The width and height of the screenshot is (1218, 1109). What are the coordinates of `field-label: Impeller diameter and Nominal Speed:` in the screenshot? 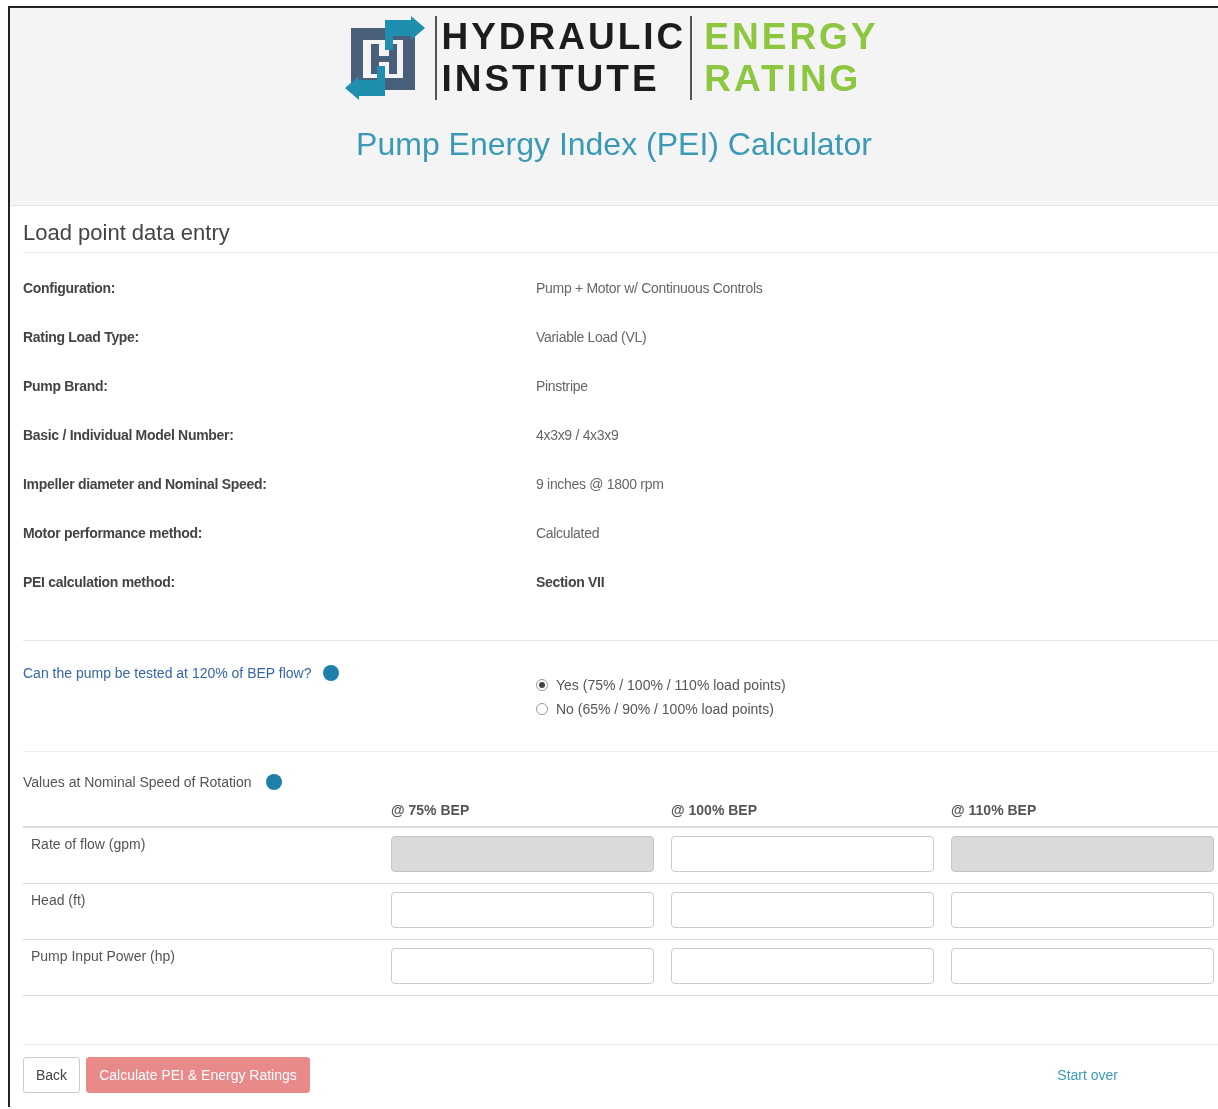 It's located at (145, 483).